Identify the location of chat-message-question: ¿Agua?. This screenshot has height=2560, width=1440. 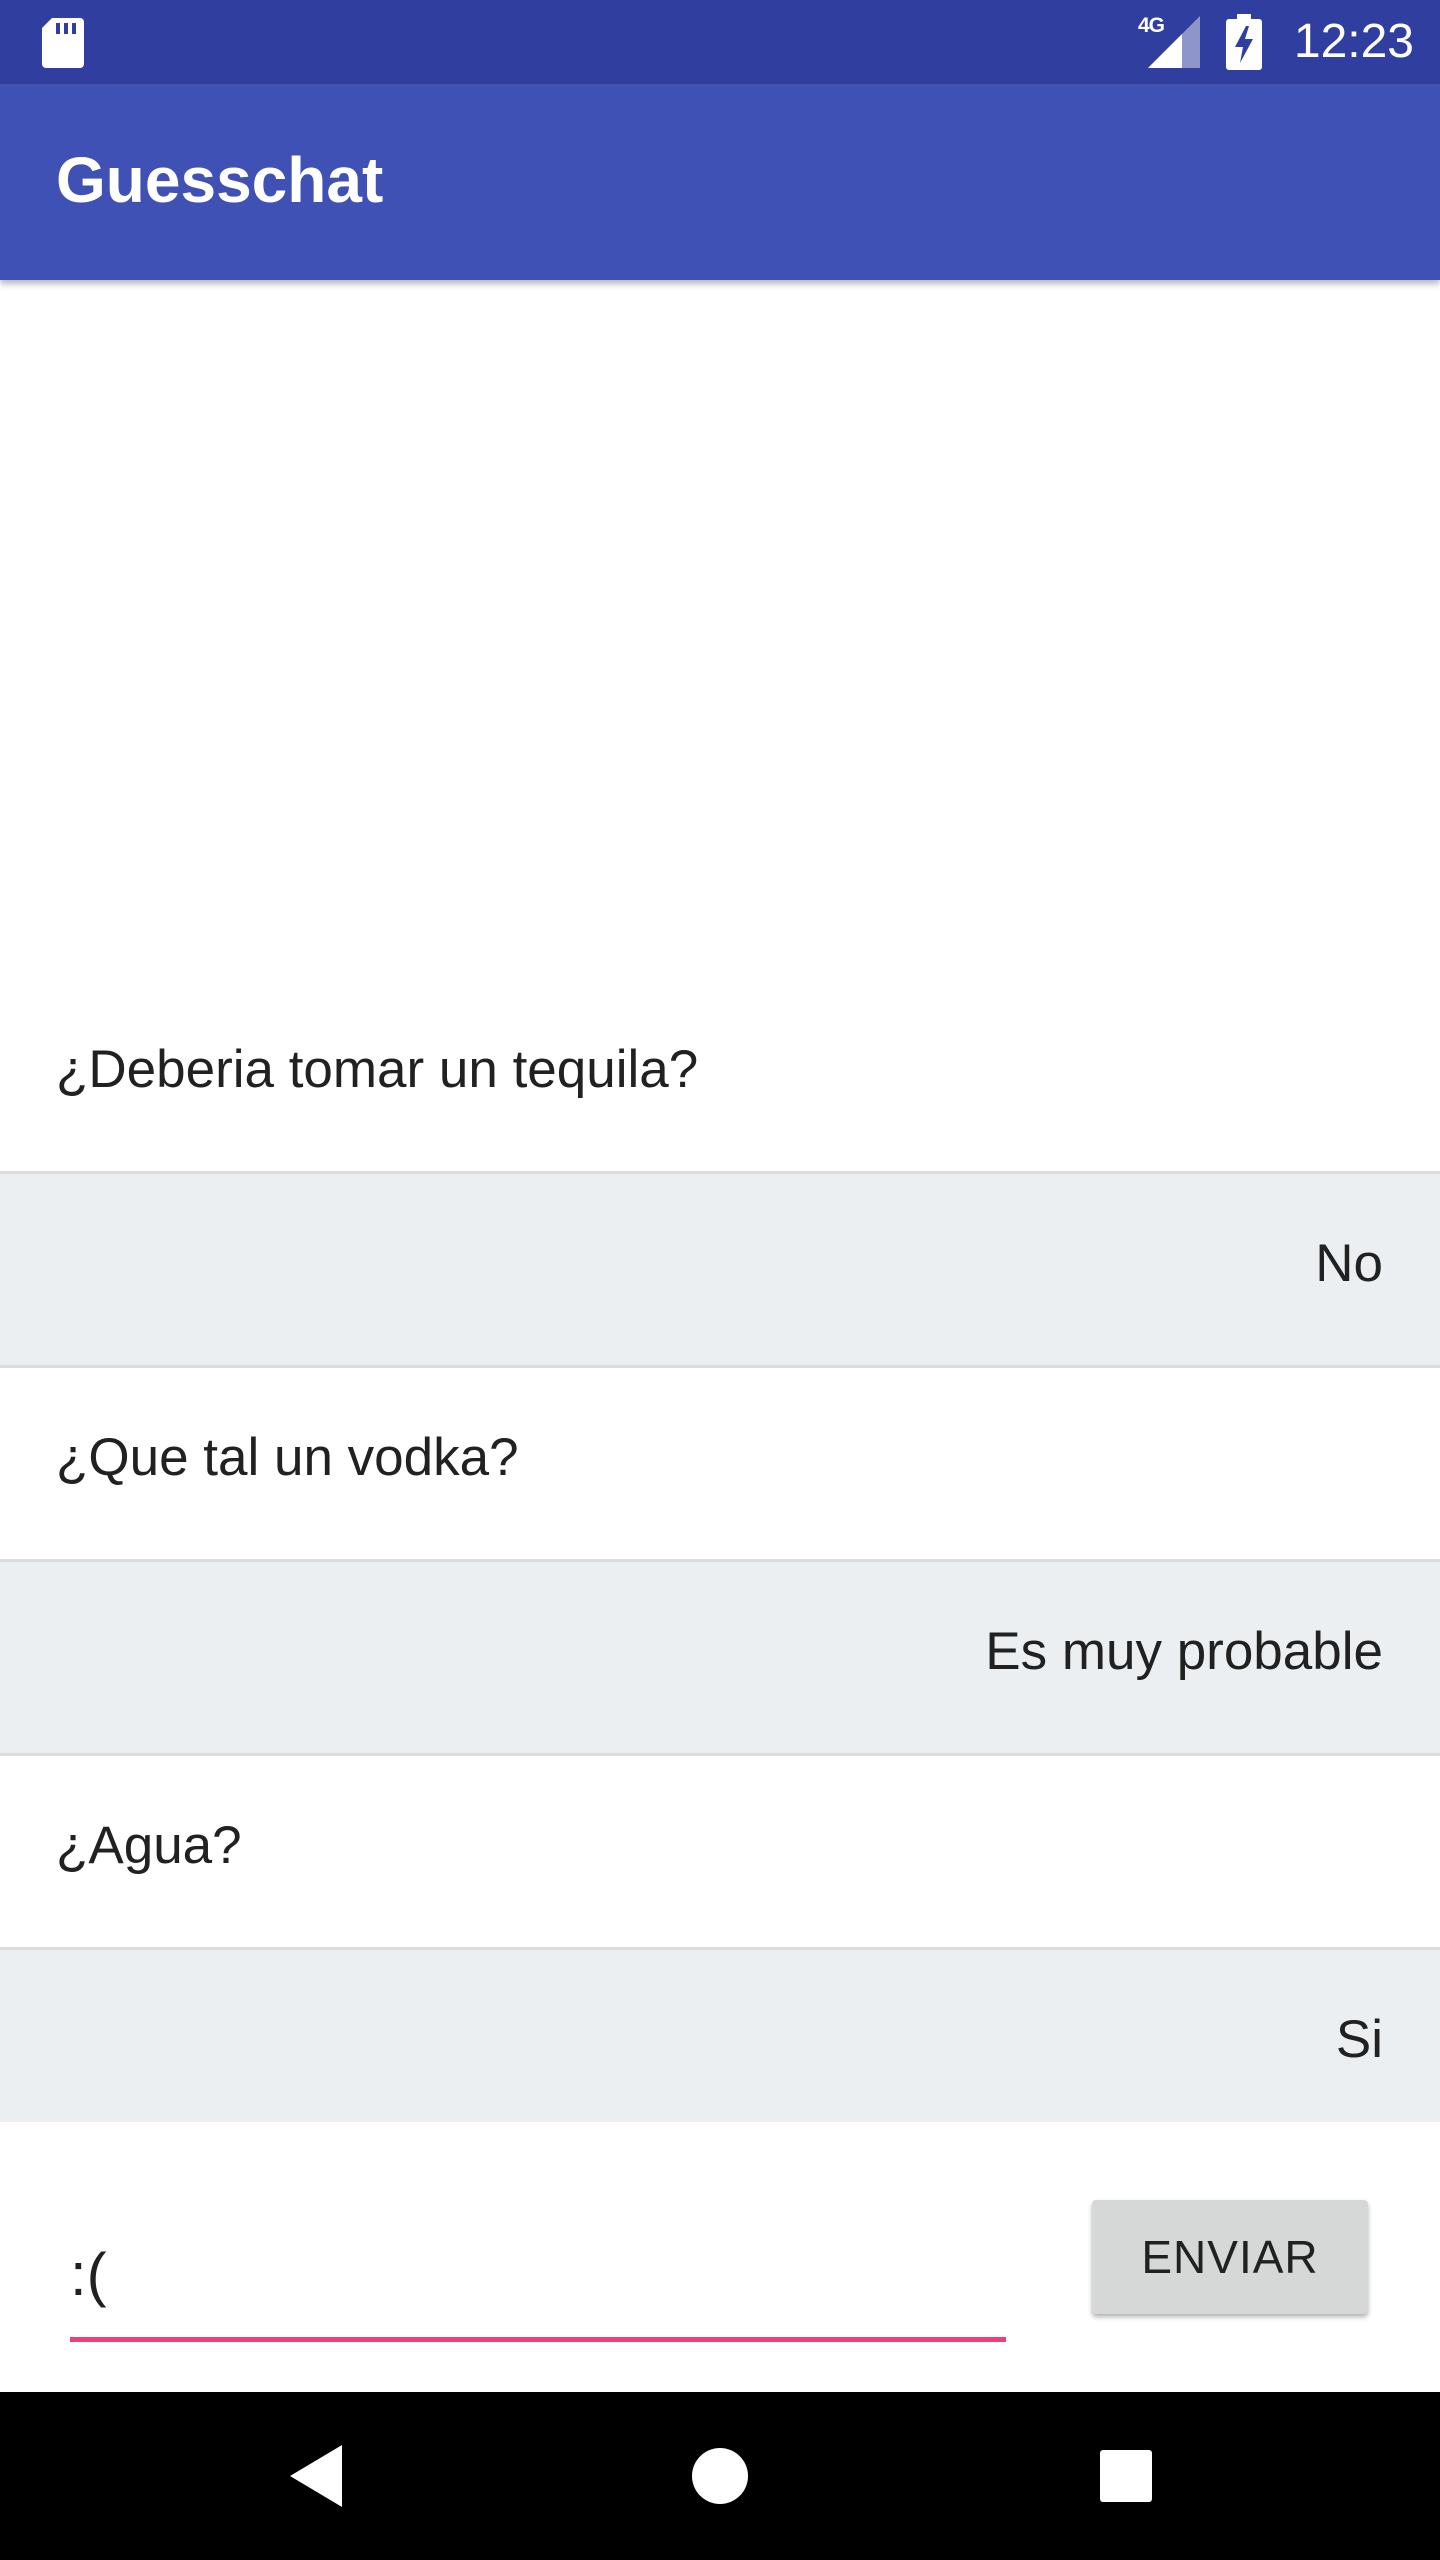
(720, 1853).